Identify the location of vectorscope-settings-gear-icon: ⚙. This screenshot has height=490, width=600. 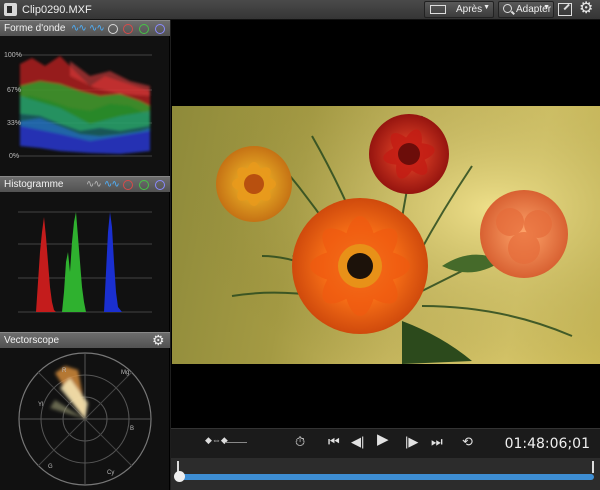
(158, 340).